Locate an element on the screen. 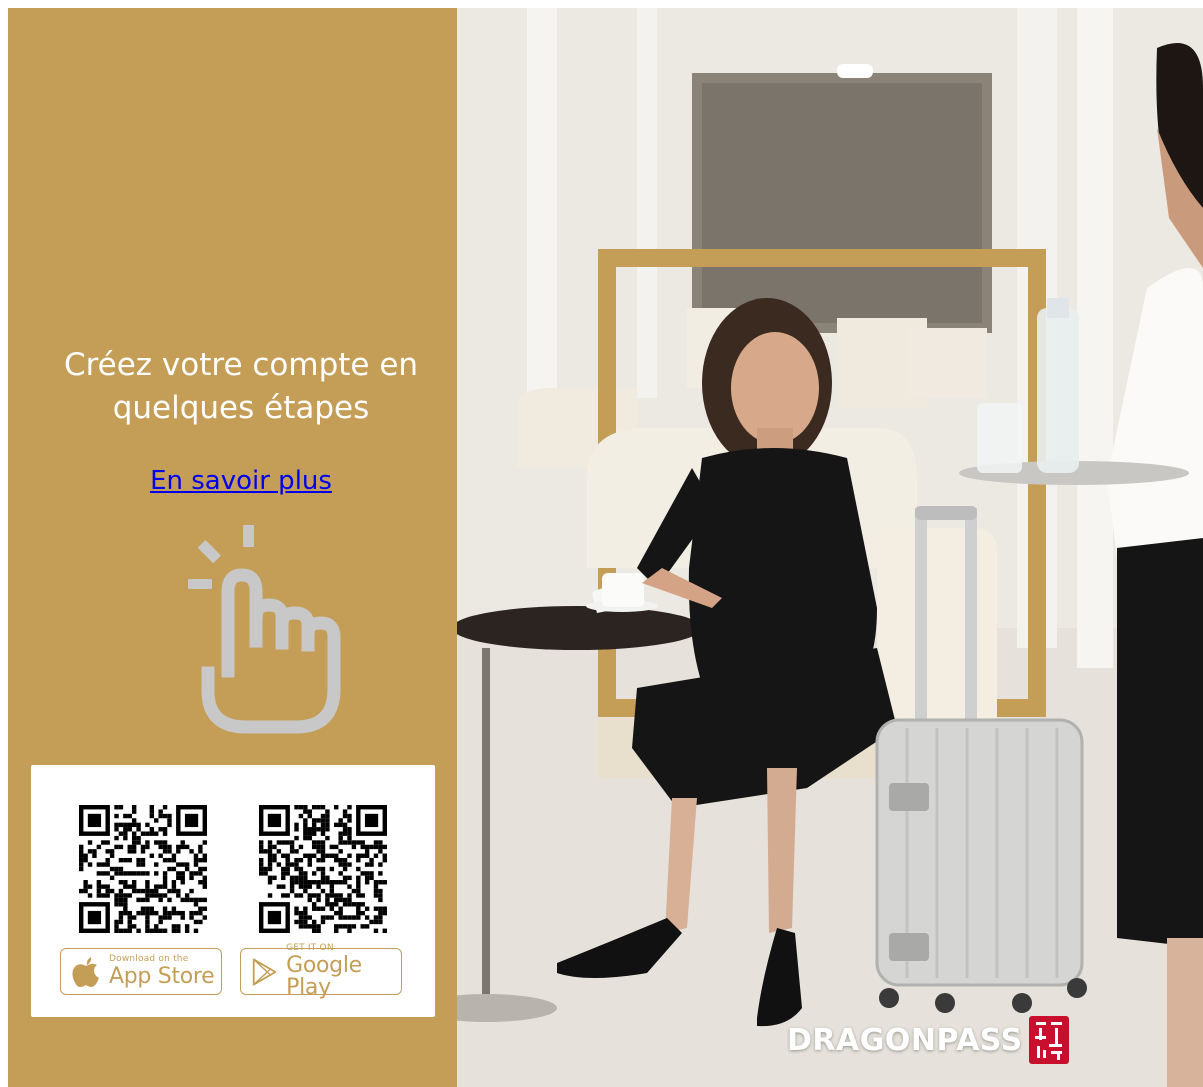 This screenshot has height=1087, width=1203. tap-hand-icon is located at coordinates (264, 629).